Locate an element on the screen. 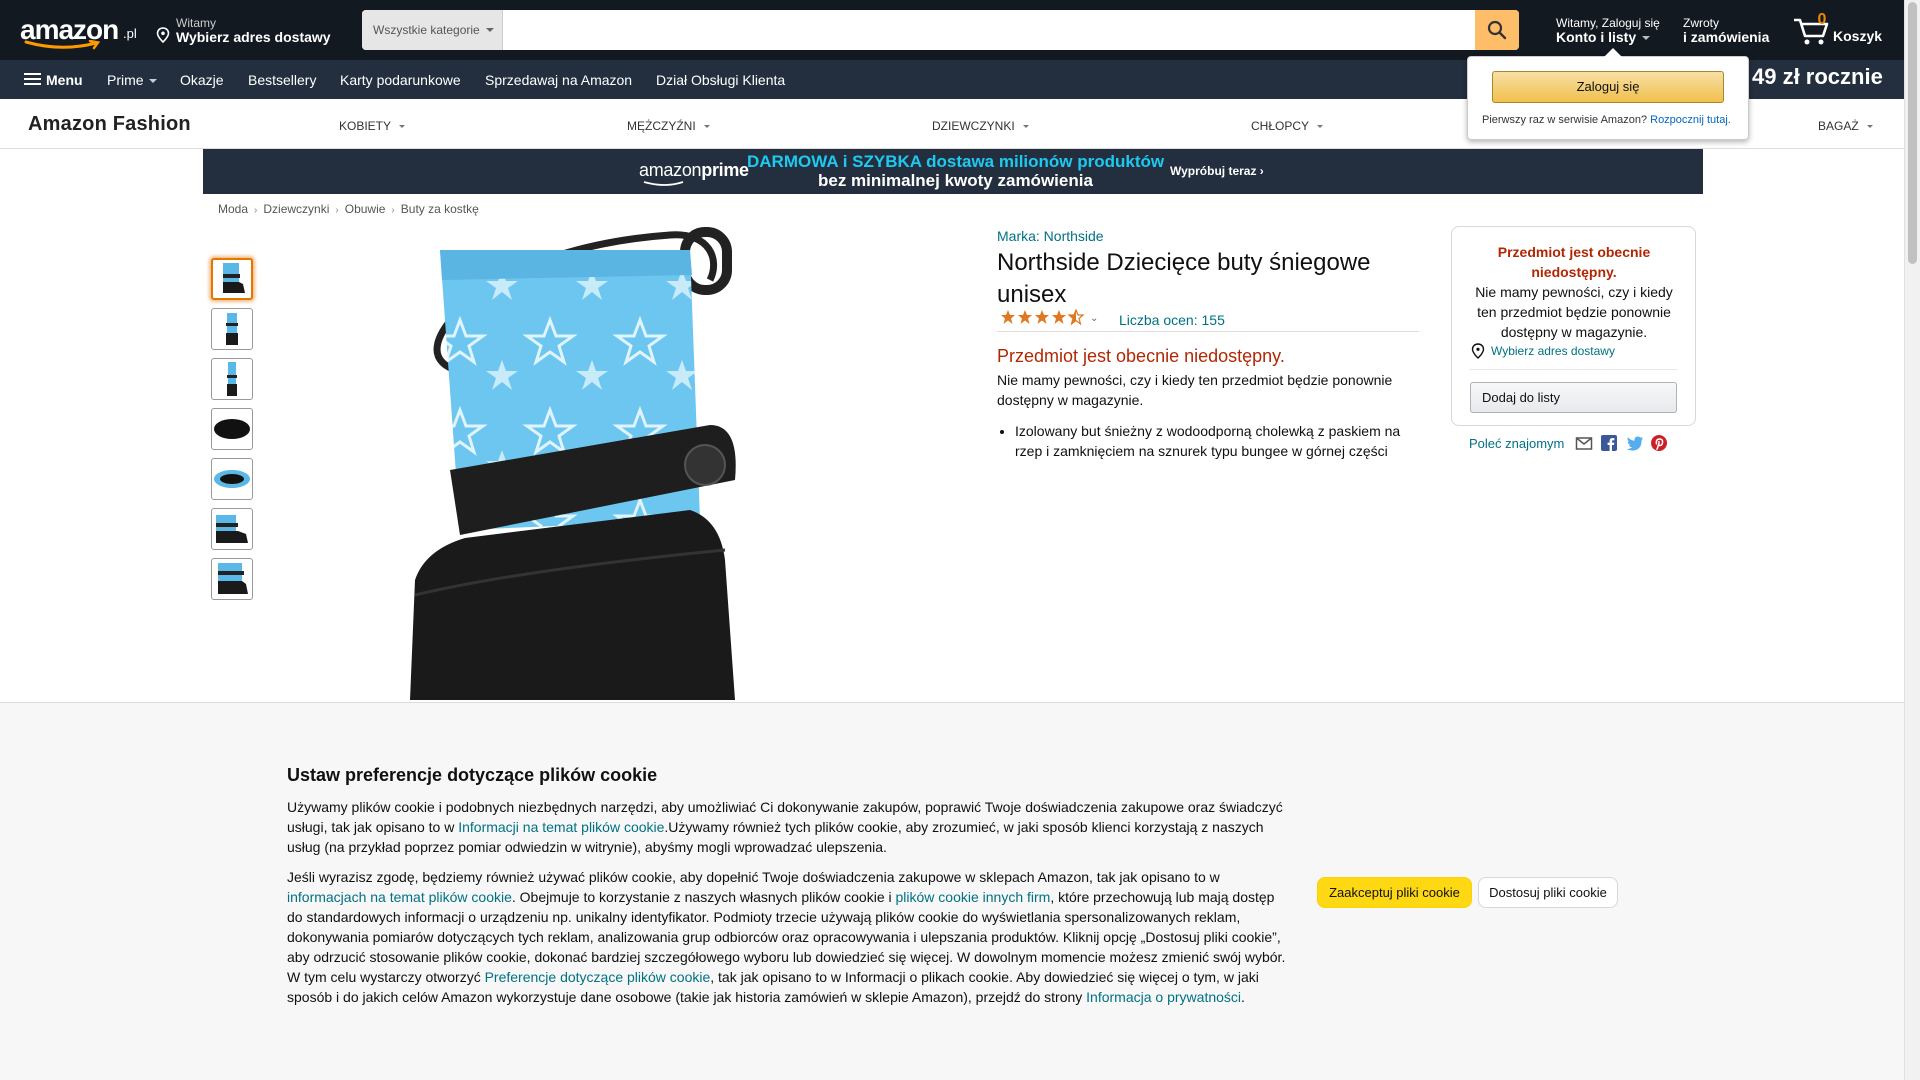 The height and width of the screenshot is (1080, 1920). nav-item-customer-service: Dział Obsługi Klienta is located at coordinates (720, 80).